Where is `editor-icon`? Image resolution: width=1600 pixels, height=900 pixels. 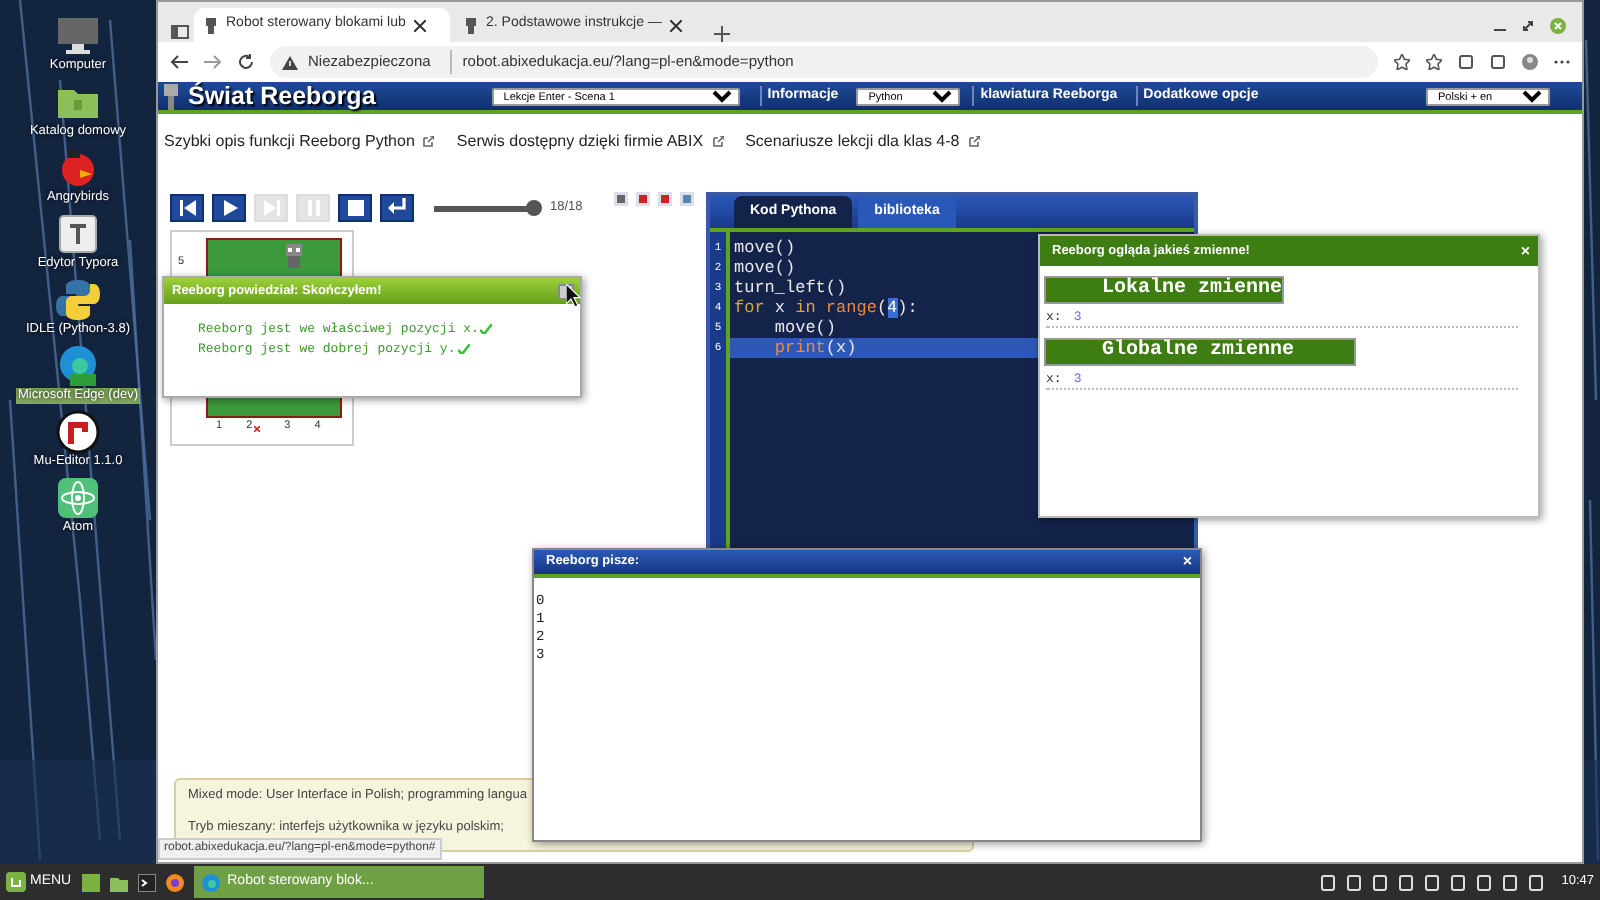
editor-icon is located at coordinates (78, 431).